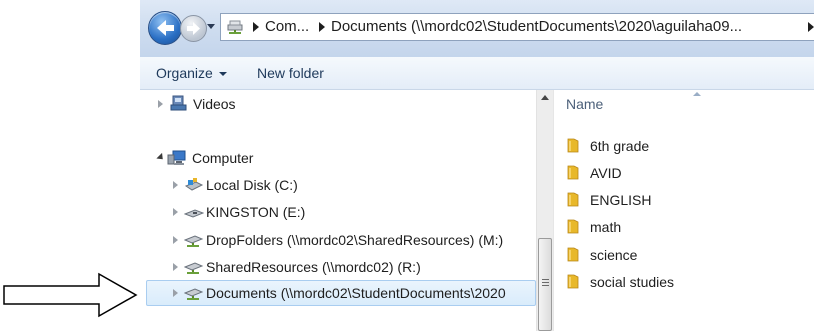  I want to click on organize-button: Organize, so click(191, 73).